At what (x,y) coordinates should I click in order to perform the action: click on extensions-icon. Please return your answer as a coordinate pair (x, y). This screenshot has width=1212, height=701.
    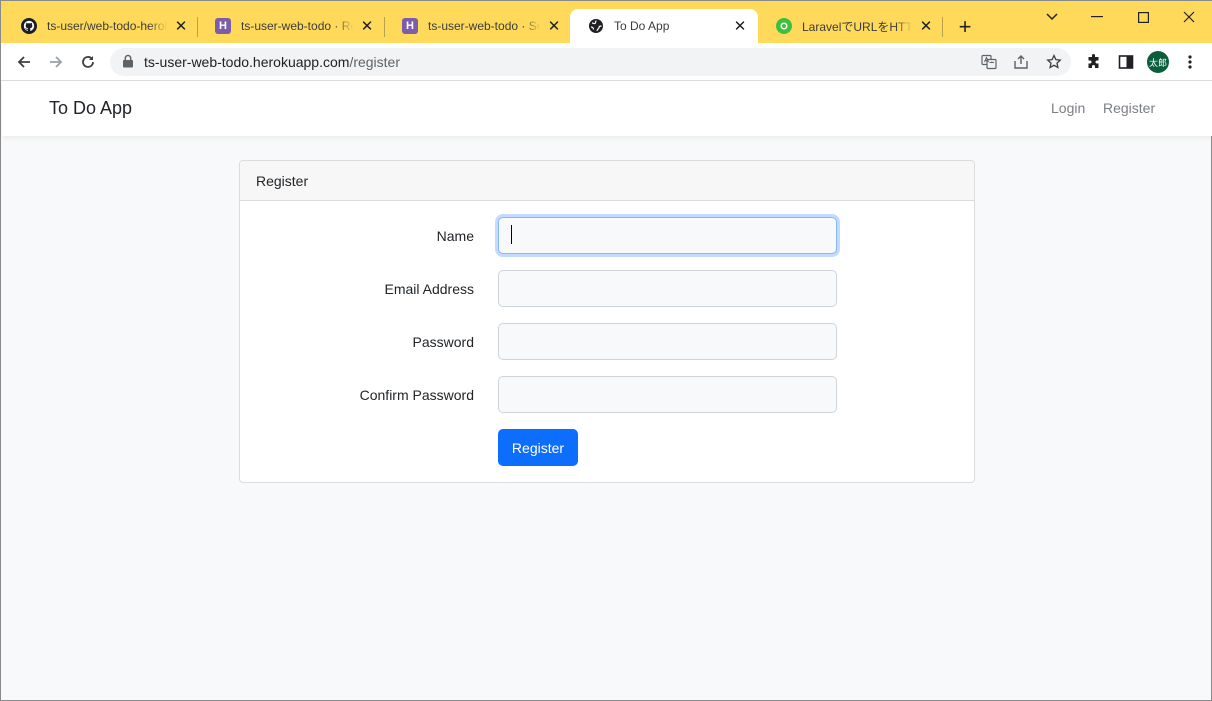
    Looking at the image, I should click on (1094, 62).